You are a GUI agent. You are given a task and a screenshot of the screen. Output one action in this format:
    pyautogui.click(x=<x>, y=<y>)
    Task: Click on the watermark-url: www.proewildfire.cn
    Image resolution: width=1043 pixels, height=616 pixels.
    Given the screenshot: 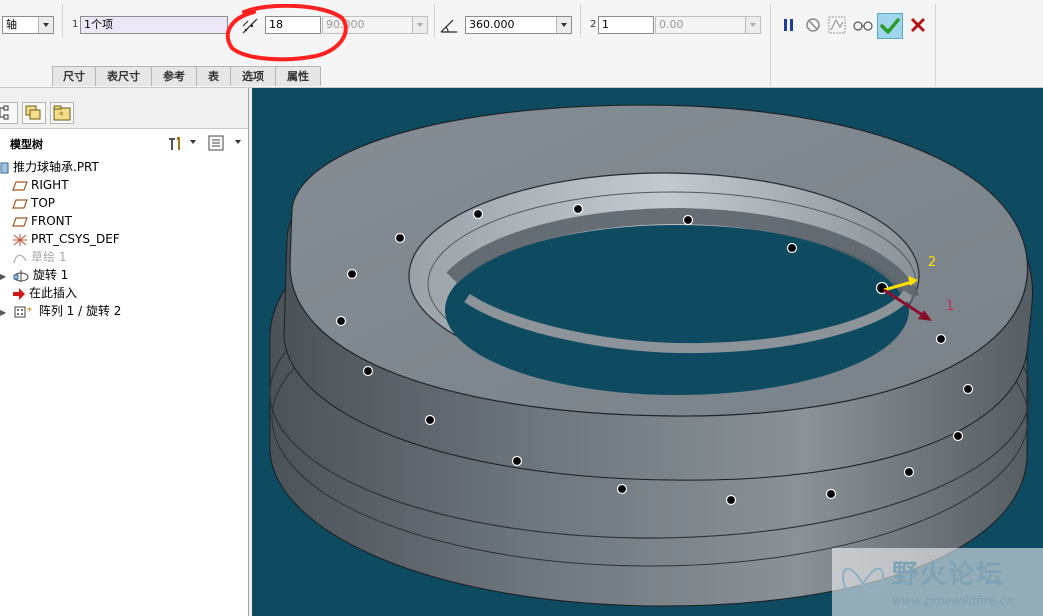 What is the action you would take?
    pyautogui.click(x=953, y=601)
    